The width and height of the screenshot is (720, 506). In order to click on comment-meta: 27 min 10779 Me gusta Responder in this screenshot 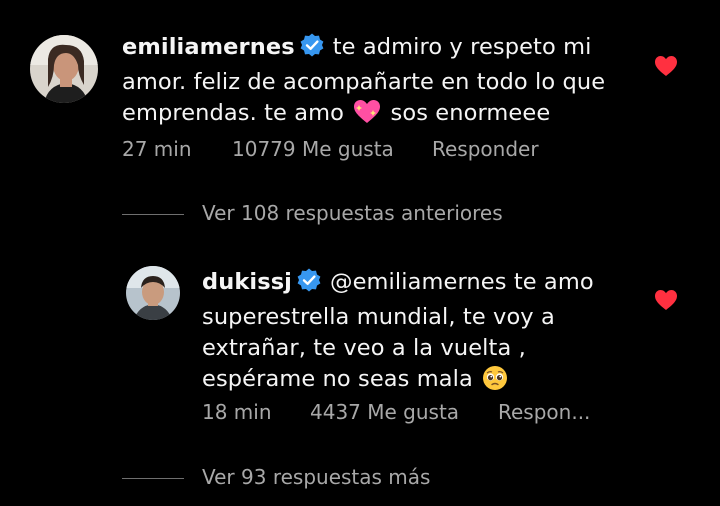, I will do `click(352, 150)`.